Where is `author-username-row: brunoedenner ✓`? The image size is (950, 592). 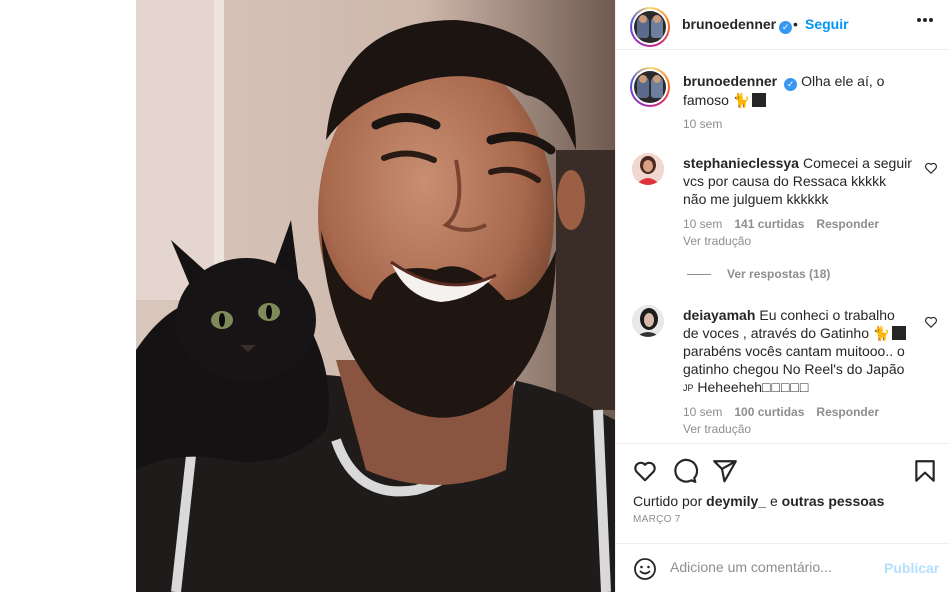
author-username-row: brunoedenner ✓ is located at coordinates (737, 25).